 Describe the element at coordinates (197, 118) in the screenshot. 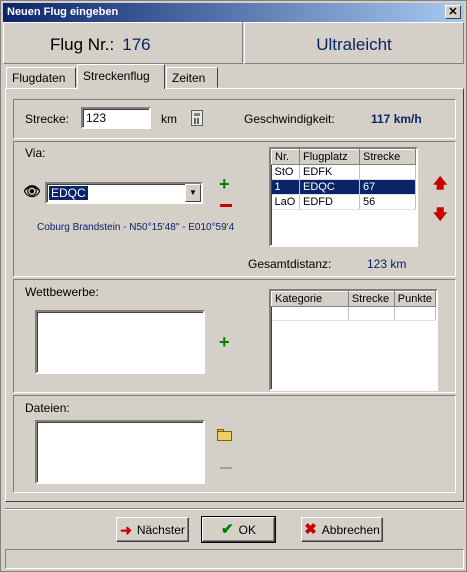

I see `calculator-icon` at that location.